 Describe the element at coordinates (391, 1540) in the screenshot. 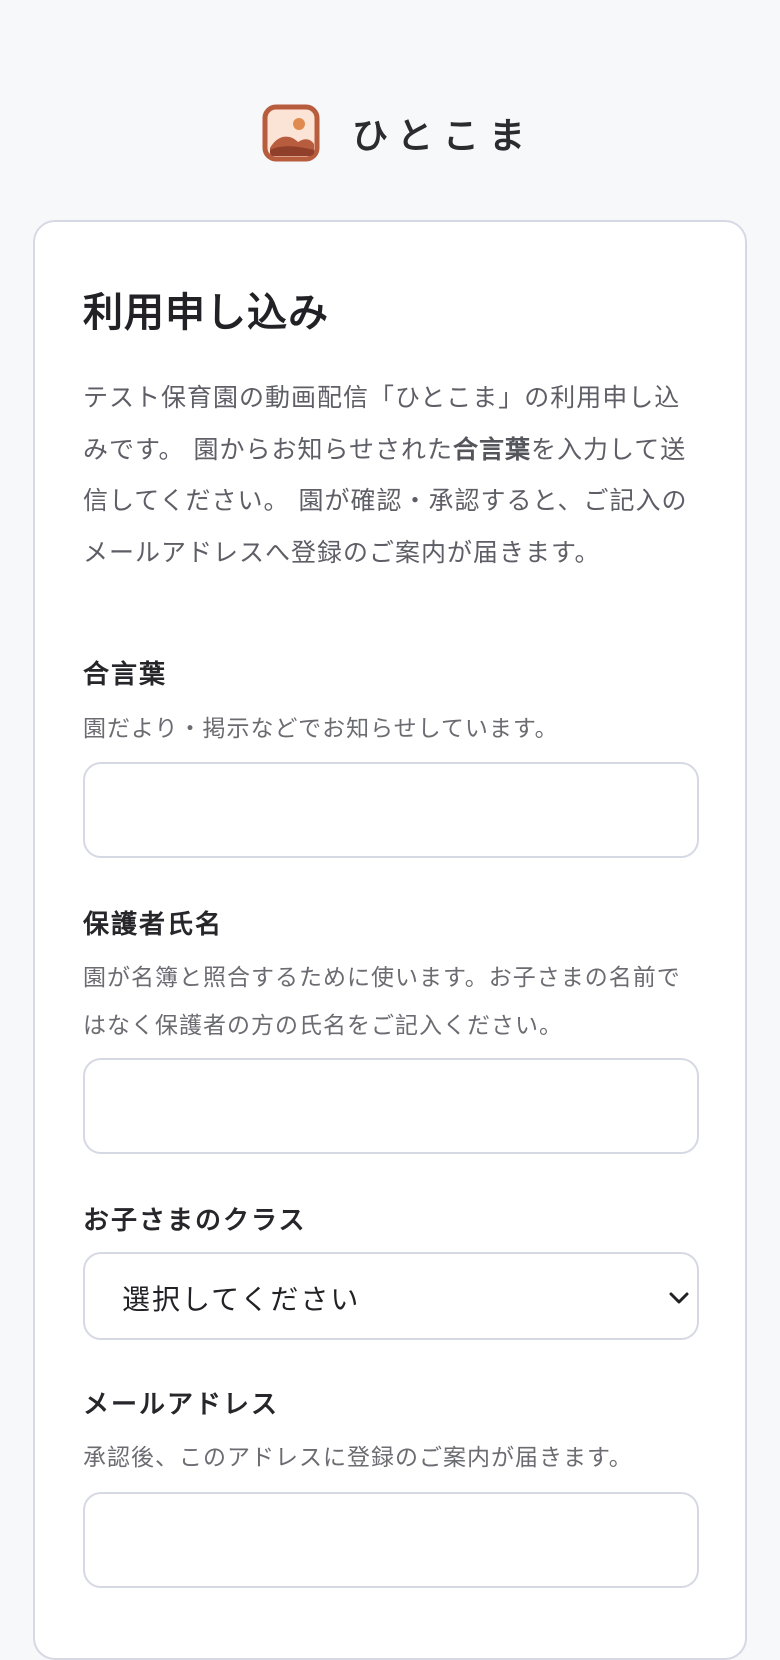

I see `email-input` at that location.